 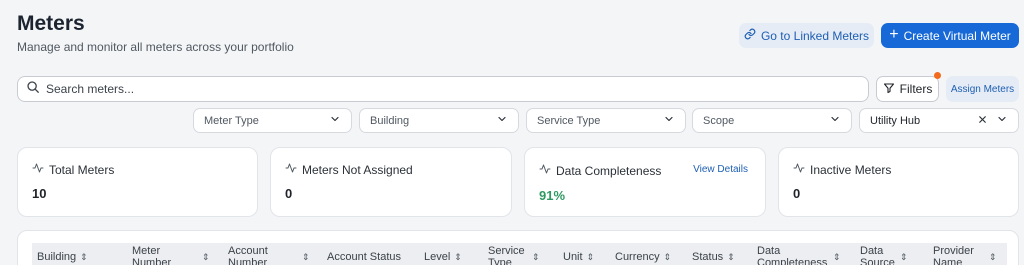 I want to click on column-header-label: Data Completeness, so click(x=792, y=255).